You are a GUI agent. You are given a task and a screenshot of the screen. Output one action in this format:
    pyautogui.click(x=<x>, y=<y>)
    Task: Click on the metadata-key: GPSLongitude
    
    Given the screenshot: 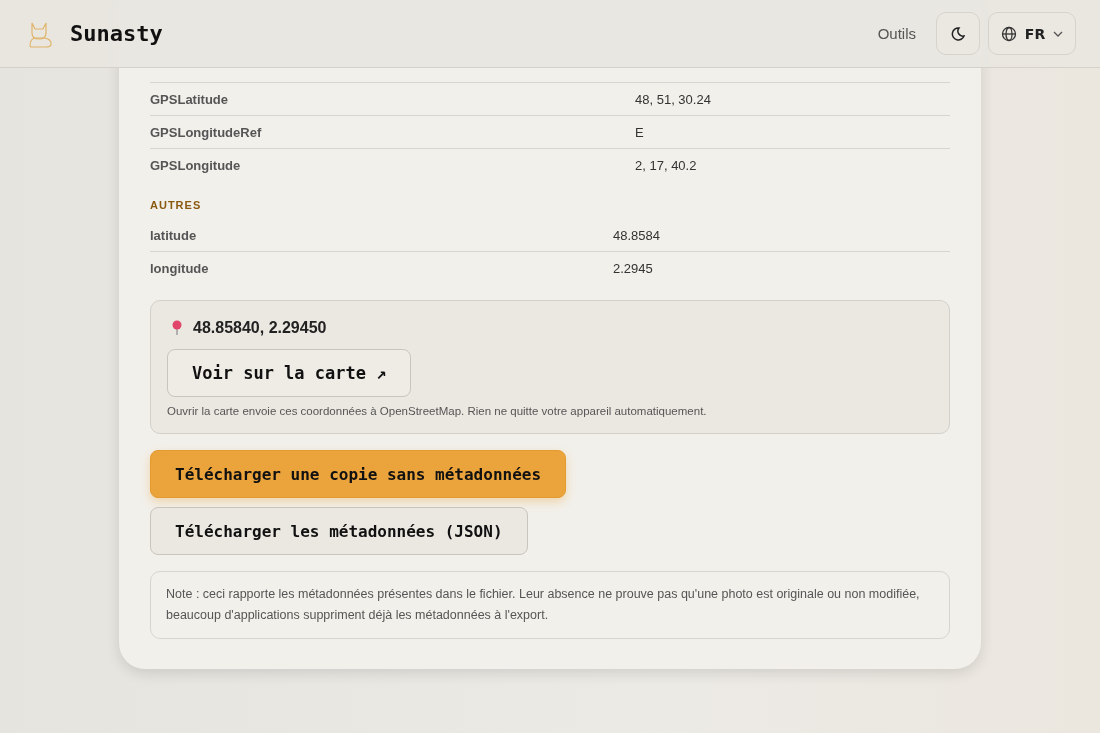 What is the action you would take?
    pyautogui.click(x=392, y=165)
    